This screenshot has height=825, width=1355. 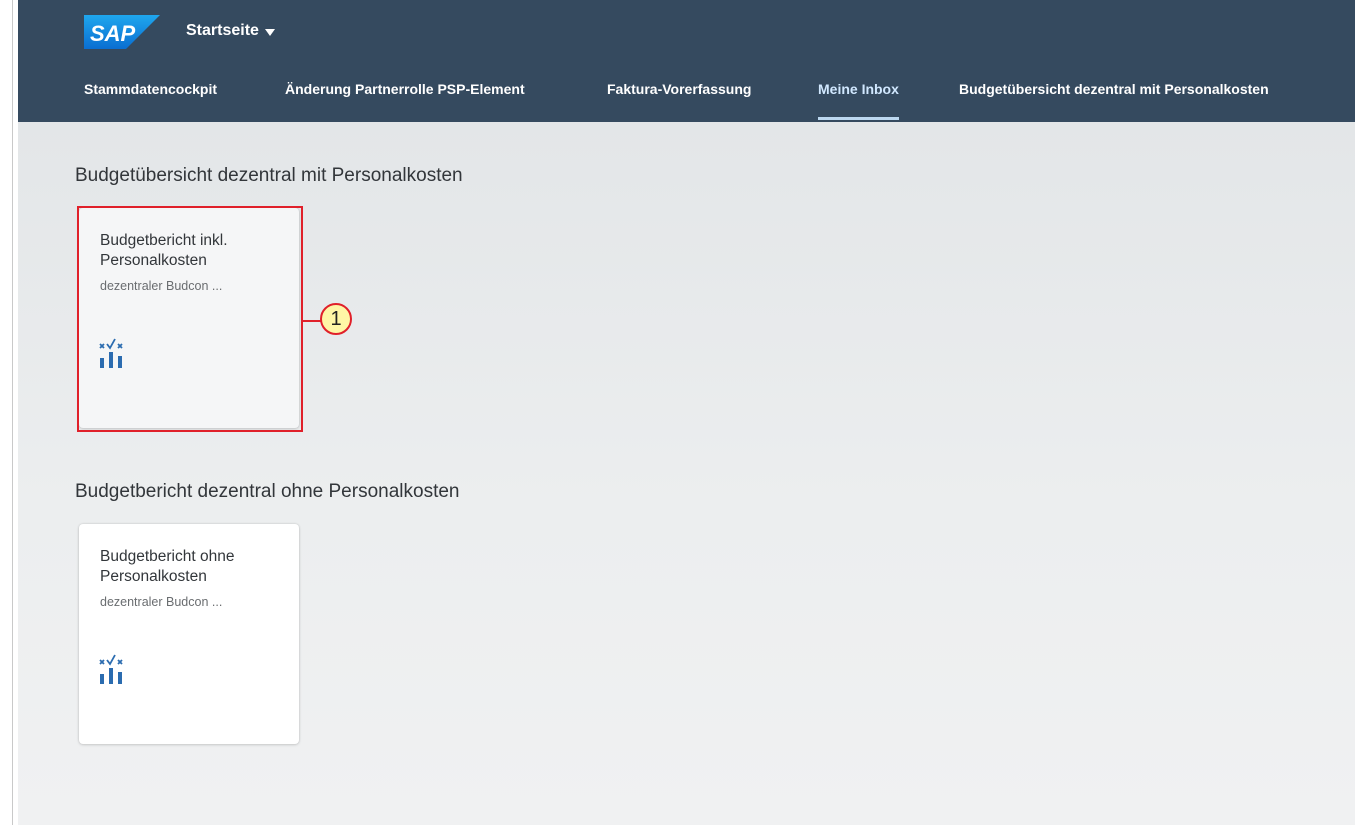 I want to click on tile-title: Budgetbericht inkl. Personalkosten, so click(x=164, y=250).